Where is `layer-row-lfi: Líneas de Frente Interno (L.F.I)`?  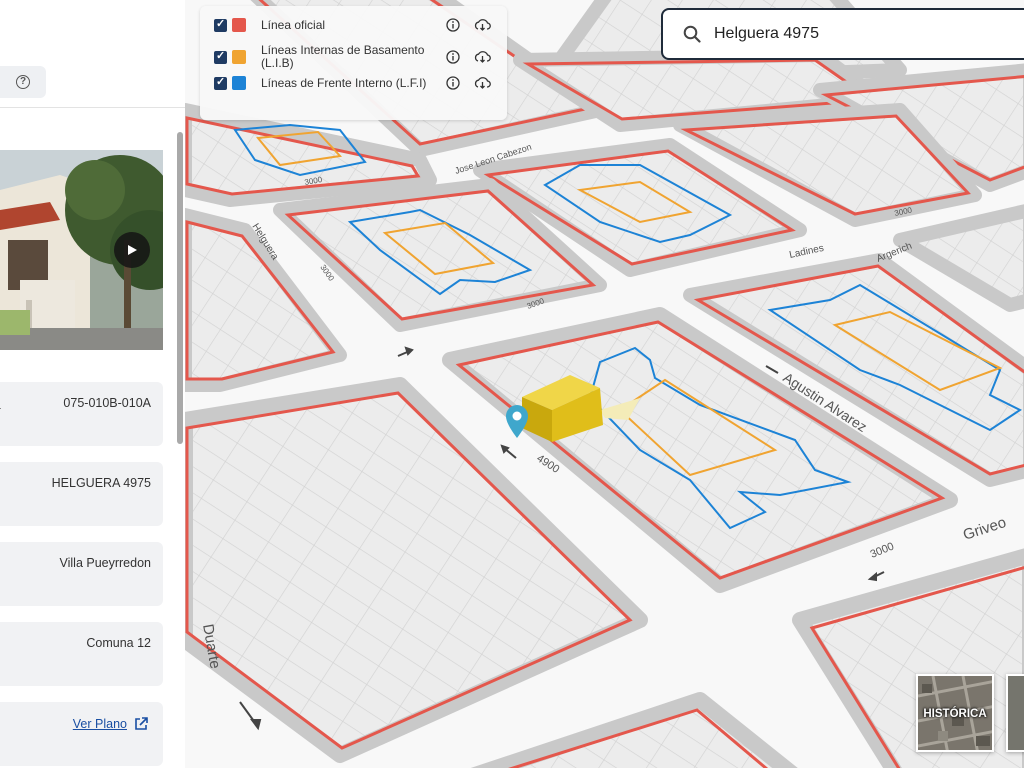
layer-row-lfi: Líneas de Frente Interno (L.F.I) is located at coordinates (356, 82).